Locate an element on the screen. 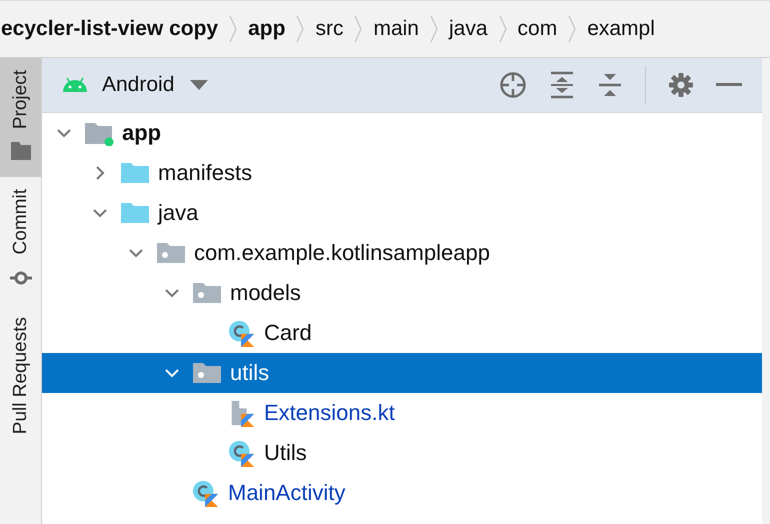 The image size is (770, 524). breadcrumb-item: src is located at coordinates (329, 29).